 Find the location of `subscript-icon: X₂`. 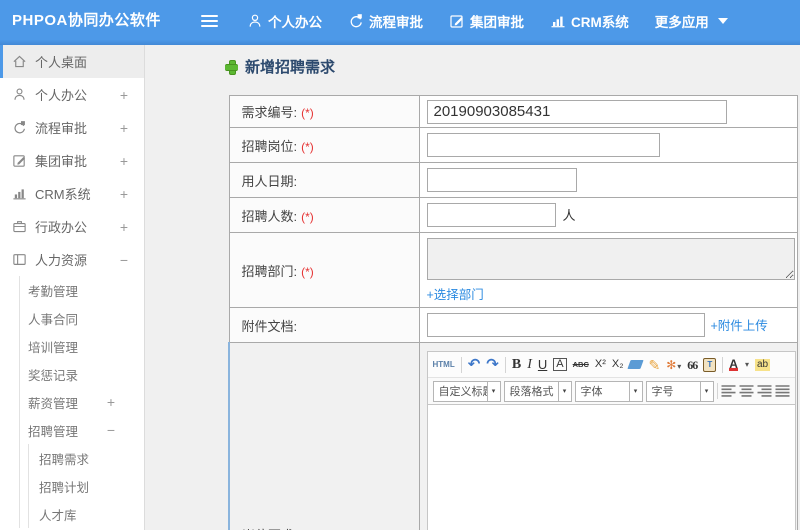

subscript-icon: X₂ is located at coordinates (618, 364).